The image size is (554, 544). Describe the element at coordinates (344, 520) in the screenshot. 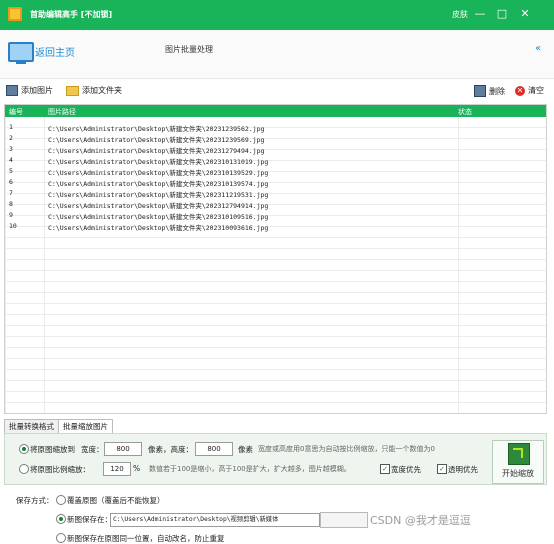

I see `browse-button` at that location.